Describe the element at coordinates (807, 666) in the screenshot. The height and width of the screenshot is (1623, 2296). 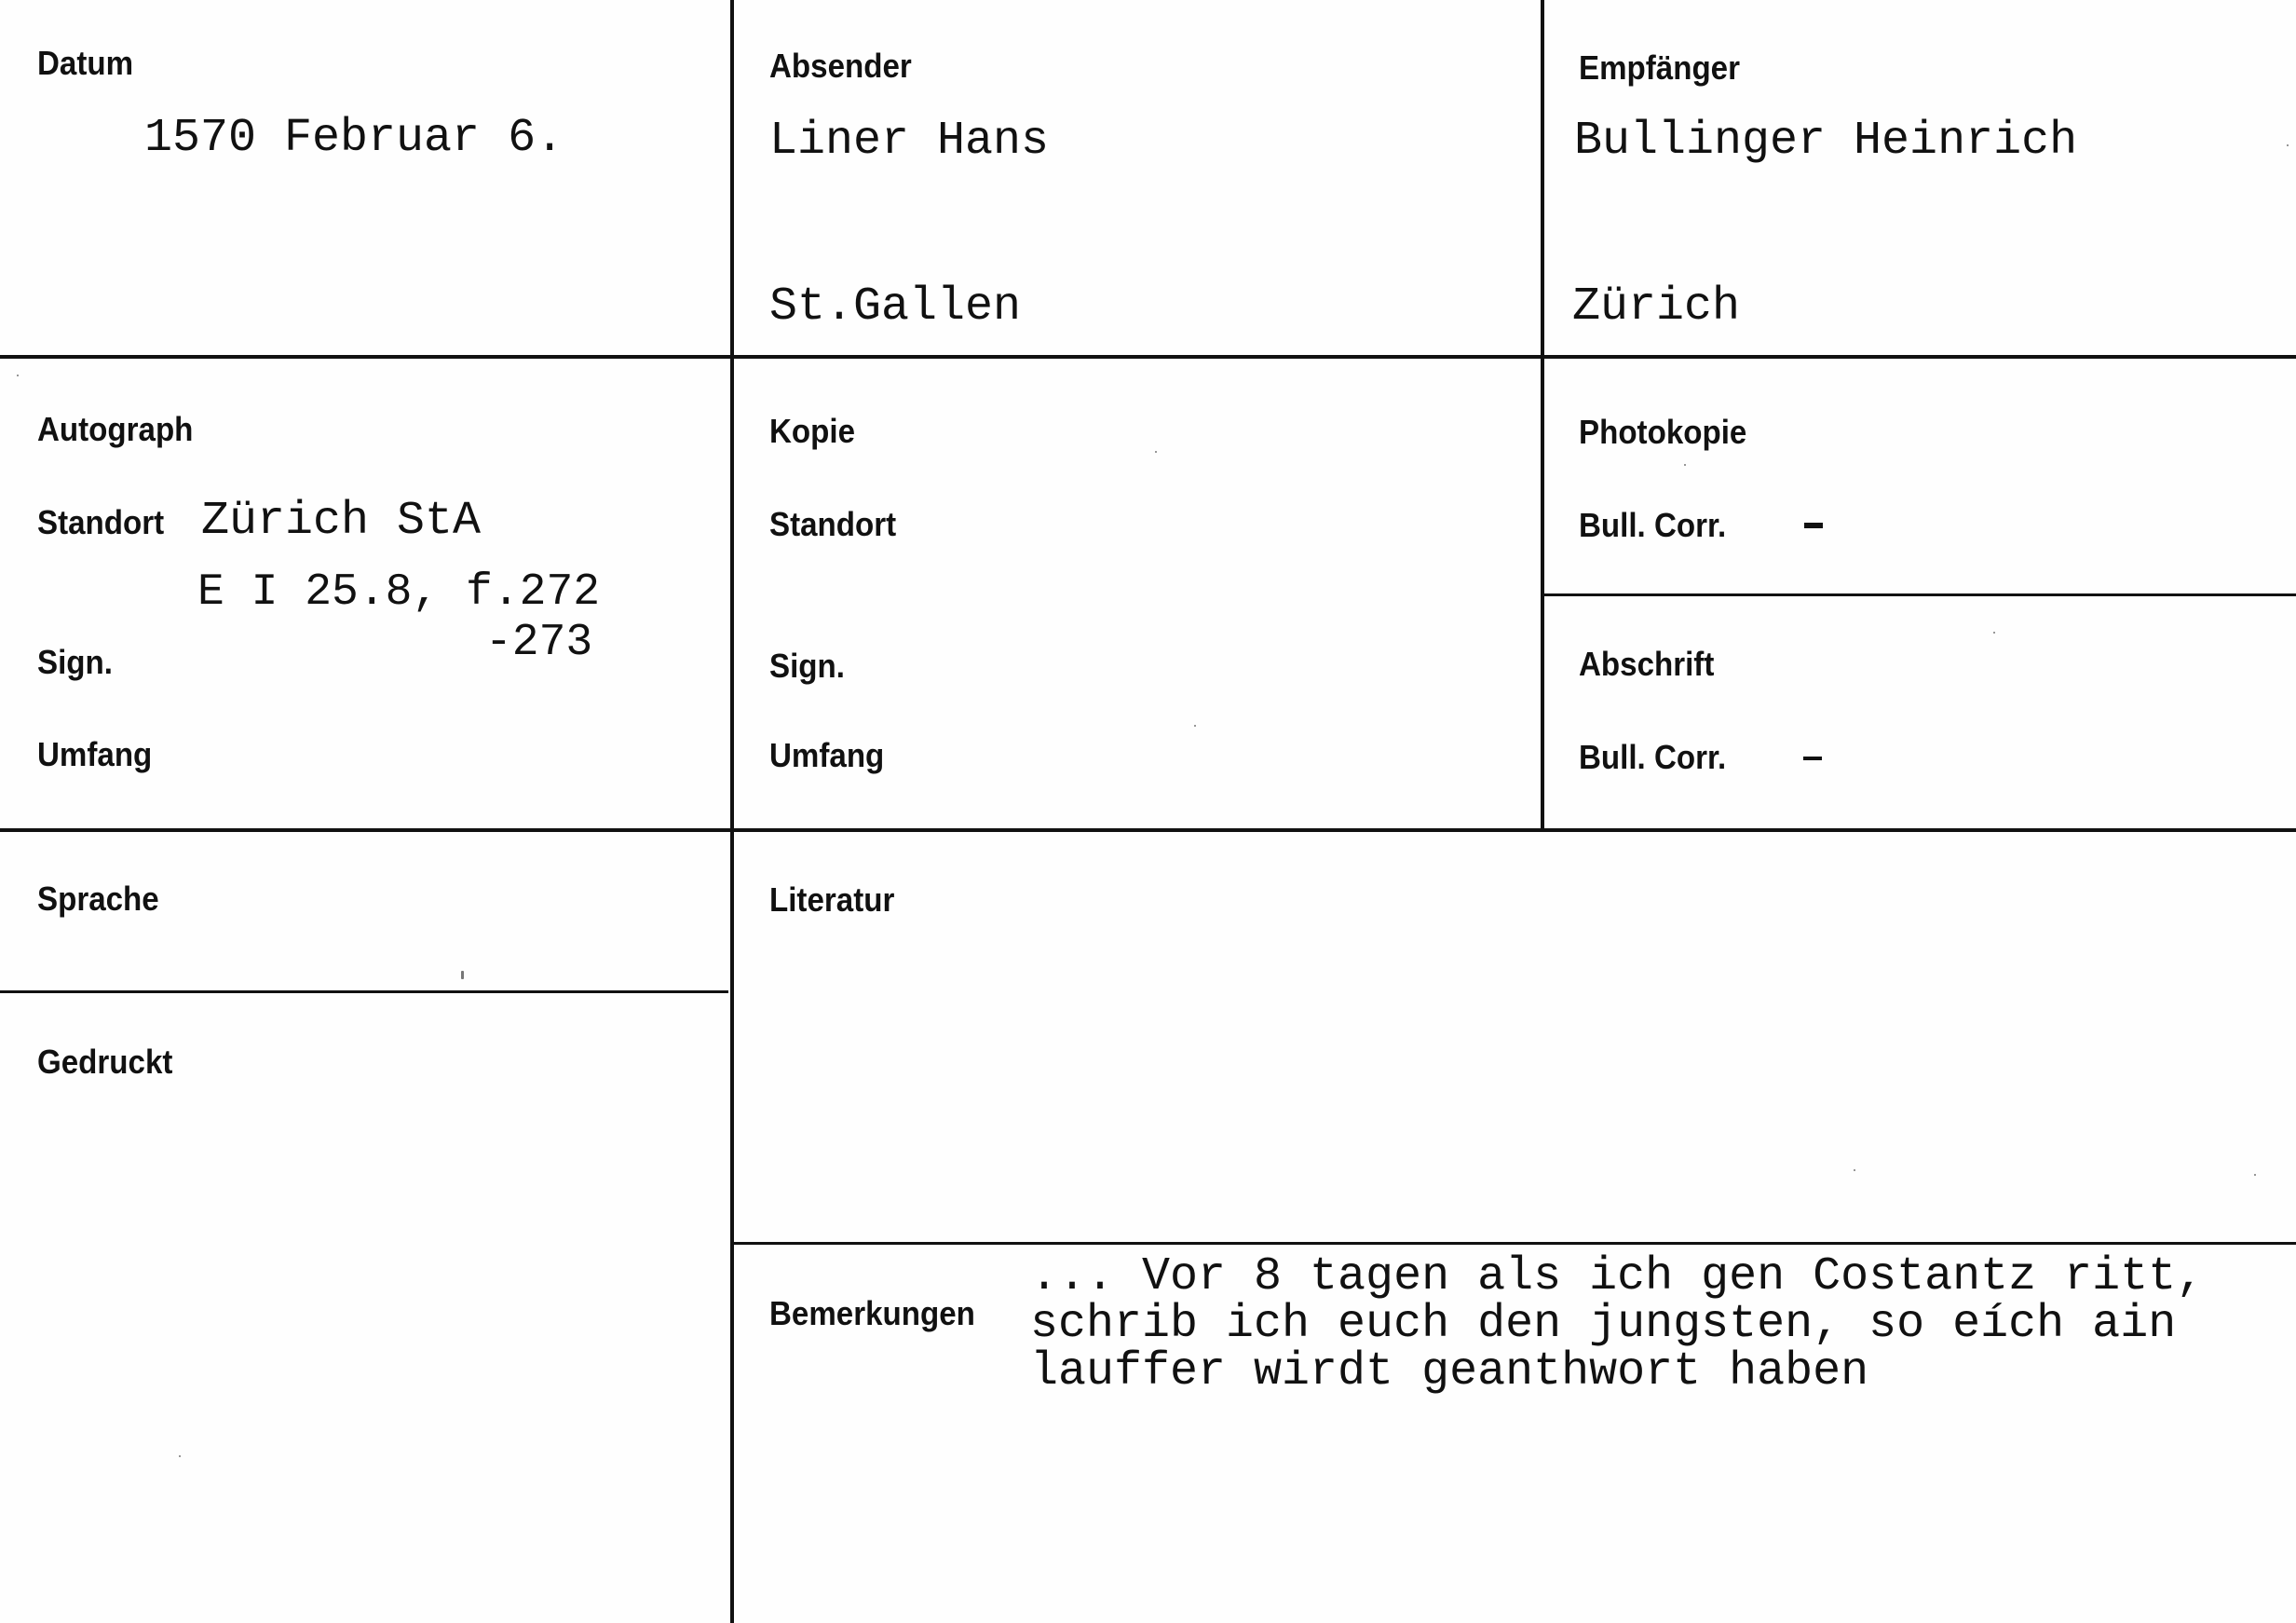
I see `kopie-sign-label: Sign.` at that location.